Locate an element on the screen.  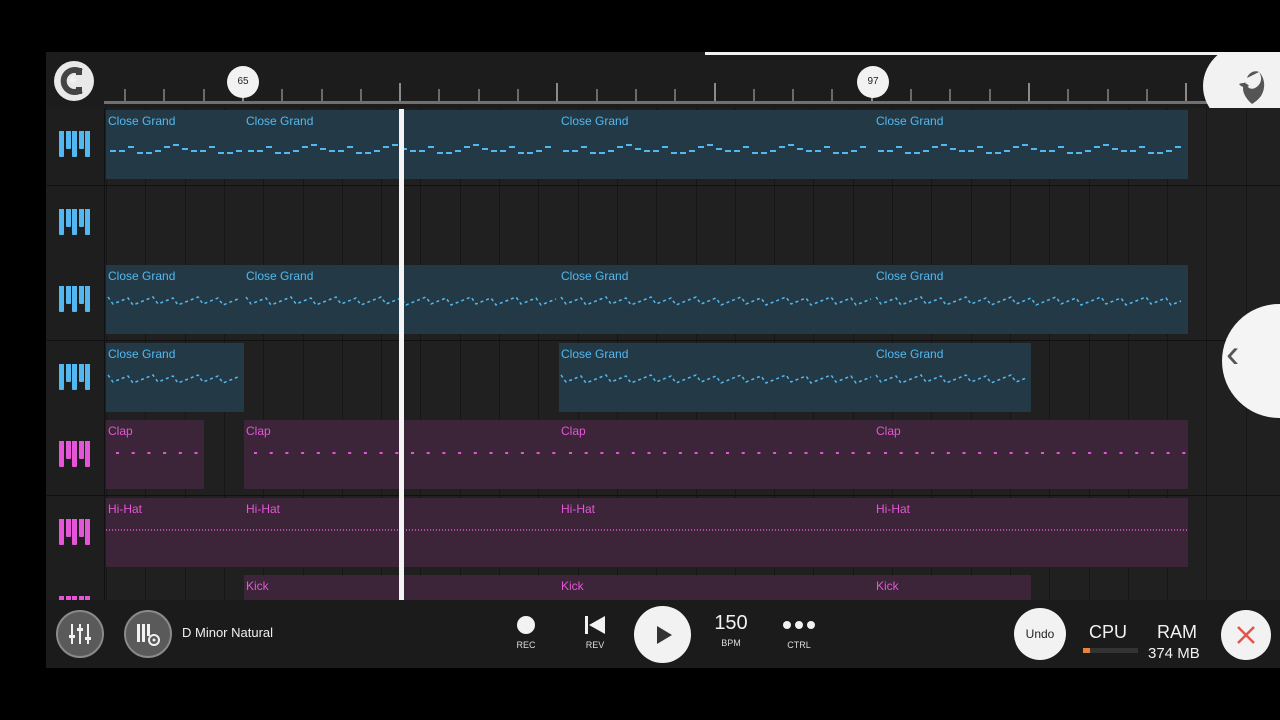
scale-label: D Minor Natural is located at coordinates (227, 632).